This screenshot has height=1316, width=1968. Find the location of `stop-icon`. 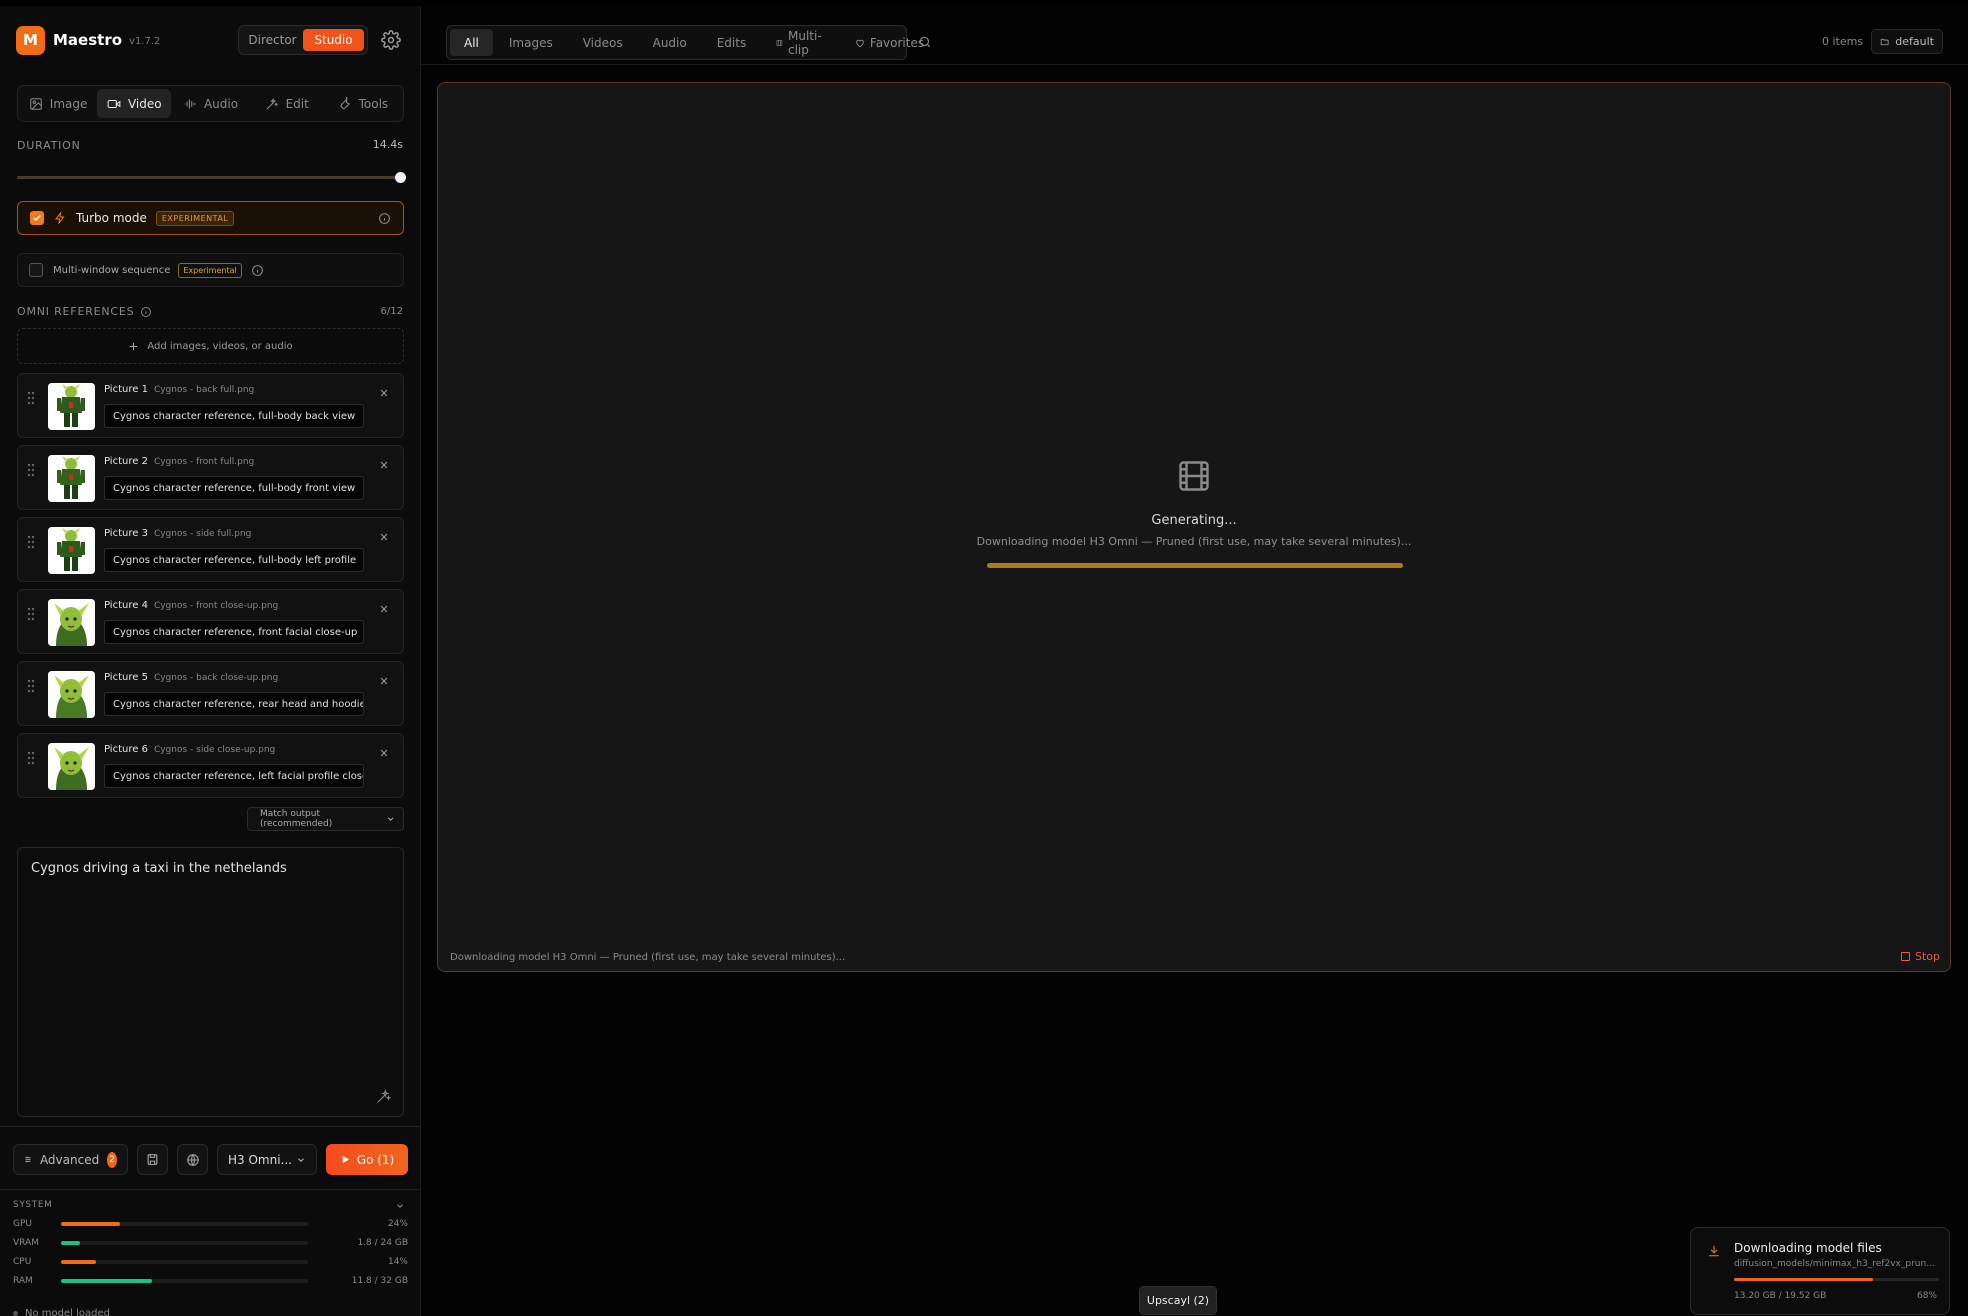

stop-icon is located at coordinates (1905, 956).